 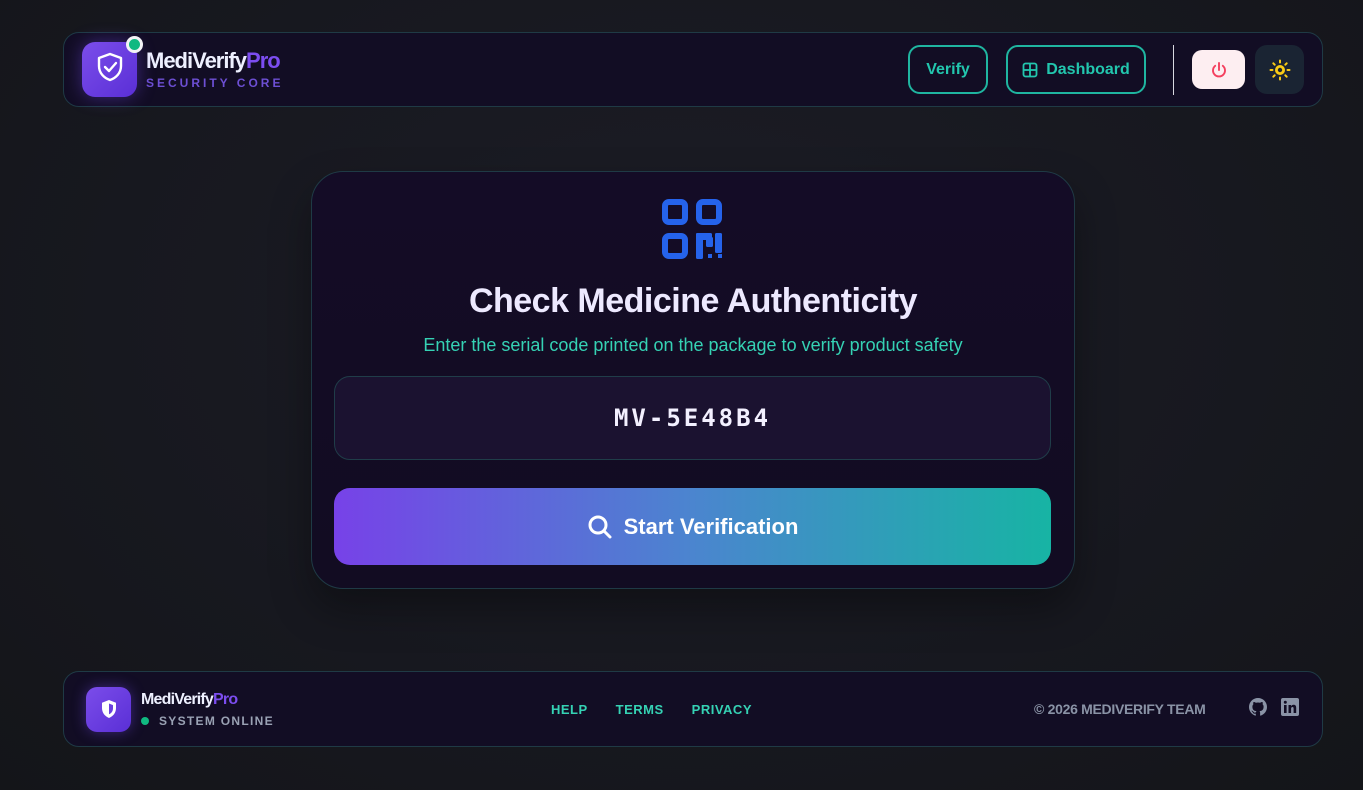 I want to click on power-icon, so click(x=1219, y=70).